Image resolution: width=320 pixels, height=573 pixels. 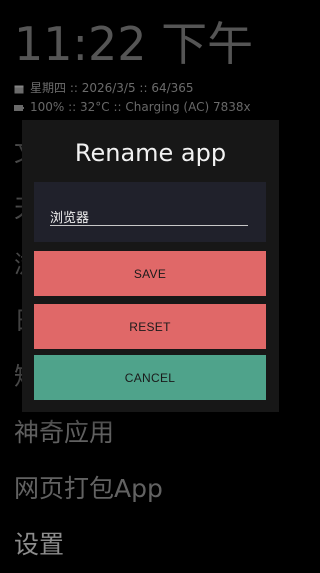 What do you see at coordinates (149, 225) in the screenshot?
I see `input-underline` at bounding box center [149, 225].